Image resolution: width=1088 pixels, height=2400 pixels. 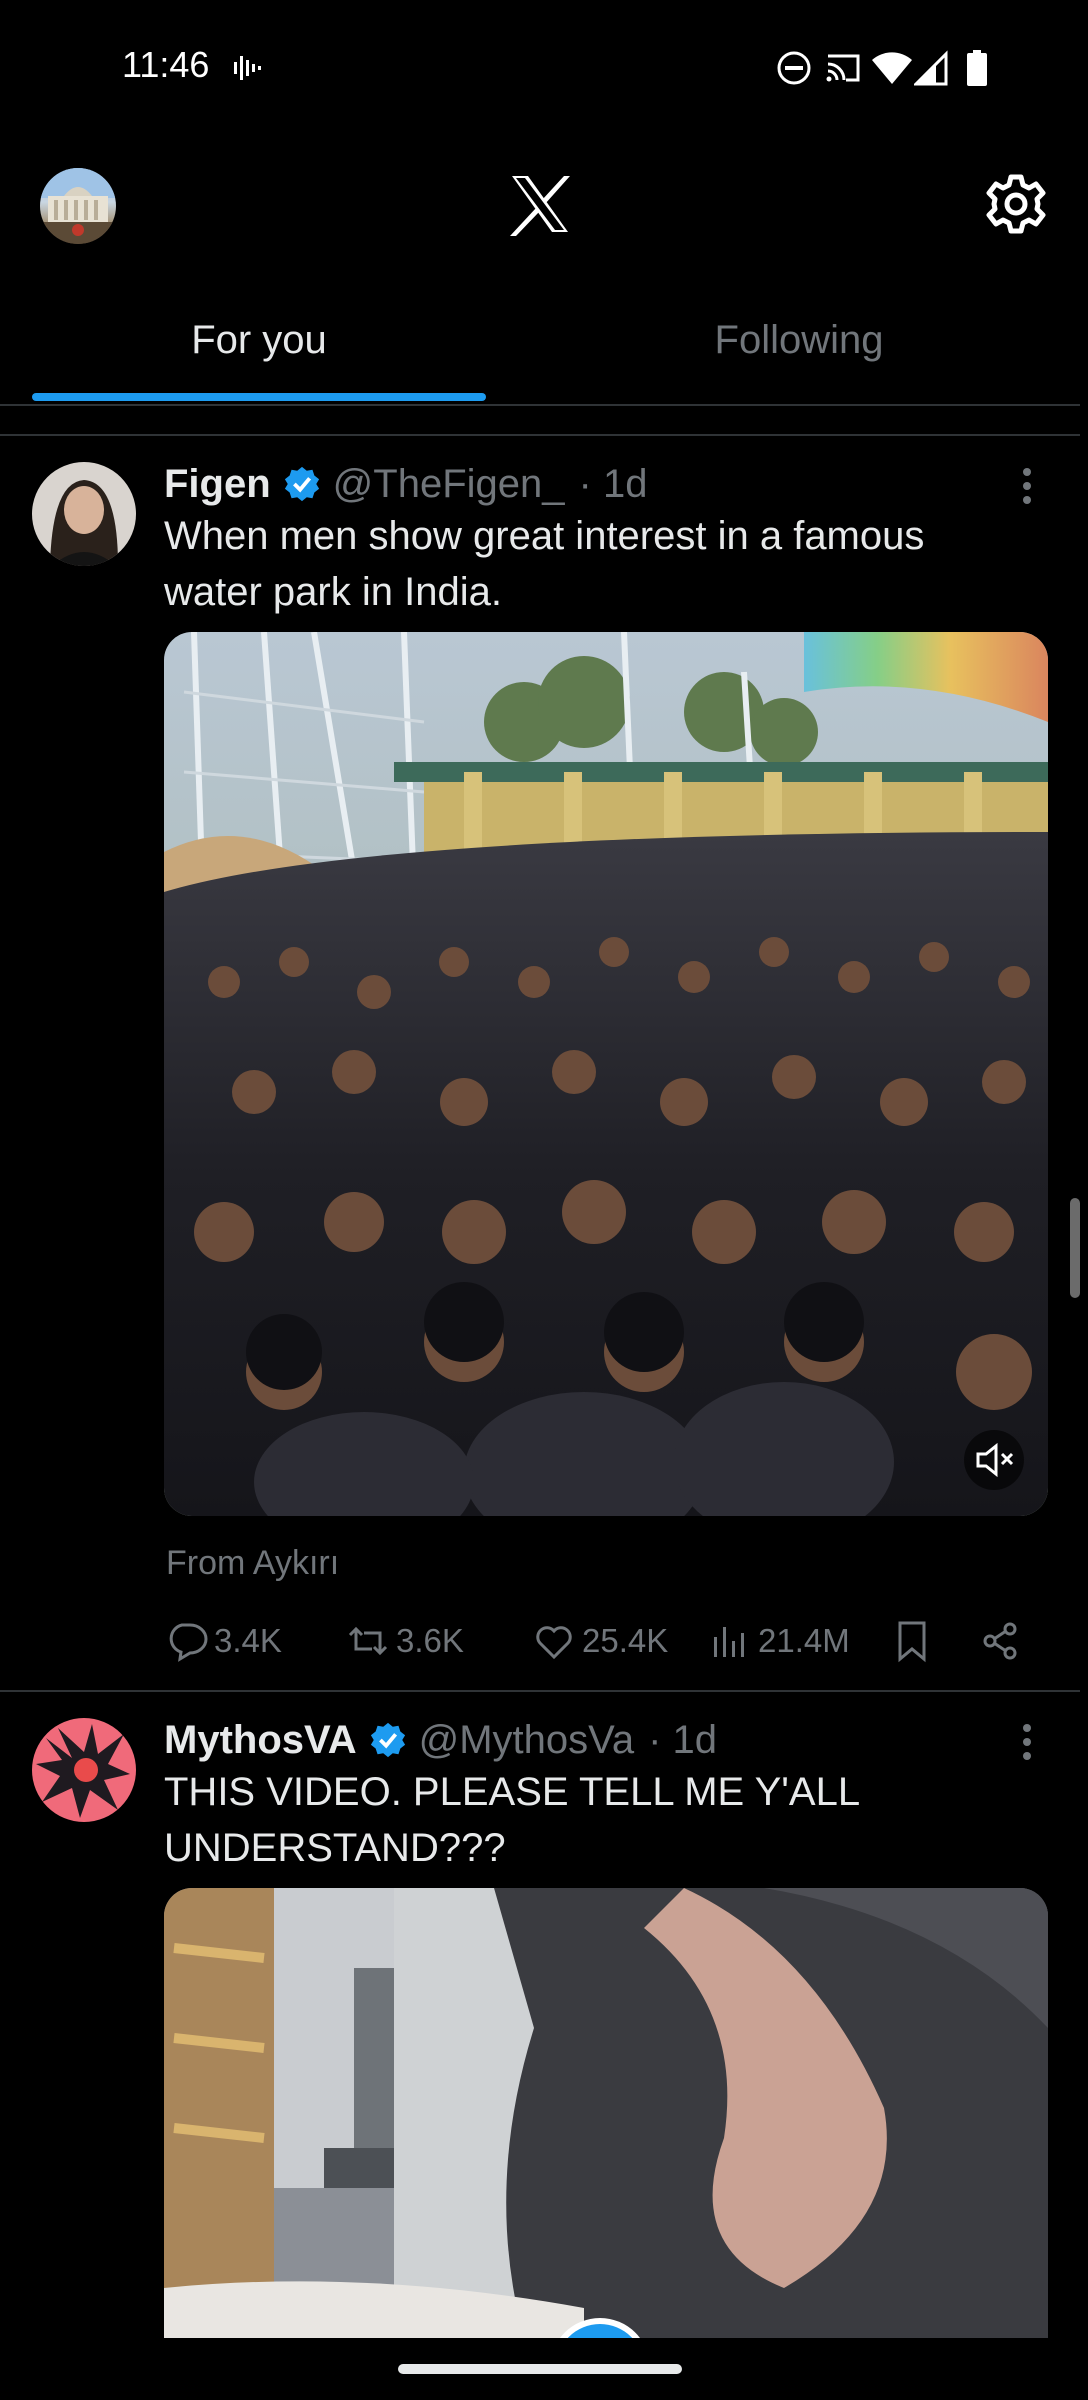 I want to click on views-count: 21.4M, so click(x=804, y=1640).